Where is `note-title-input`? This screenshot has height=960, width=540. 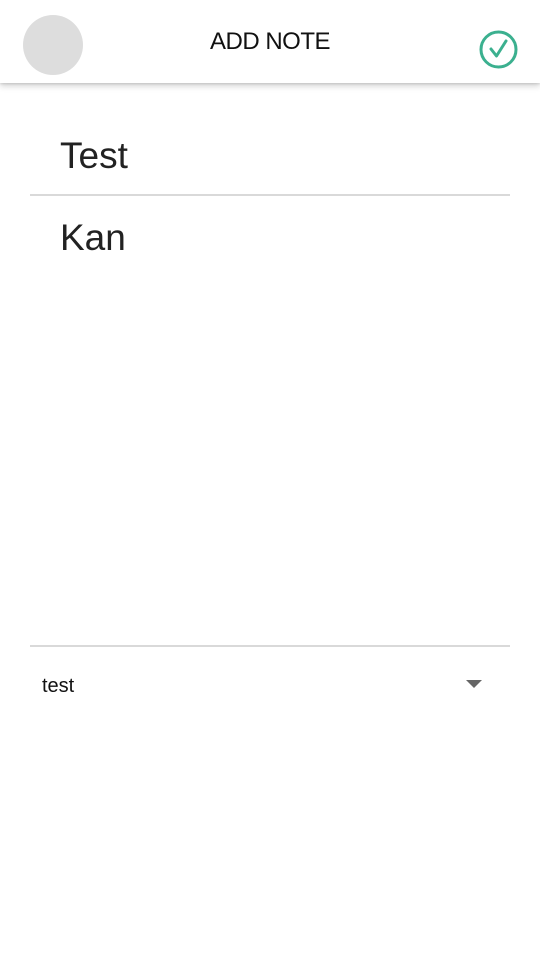 note-title-input is located at coordinates (275, 156).